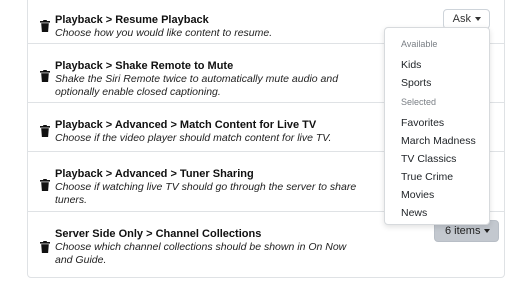 The width and height of the screenshot is (517, 290). I want to click on setting-title: Playback > Shake Remote to Mute, so click(144, 66).